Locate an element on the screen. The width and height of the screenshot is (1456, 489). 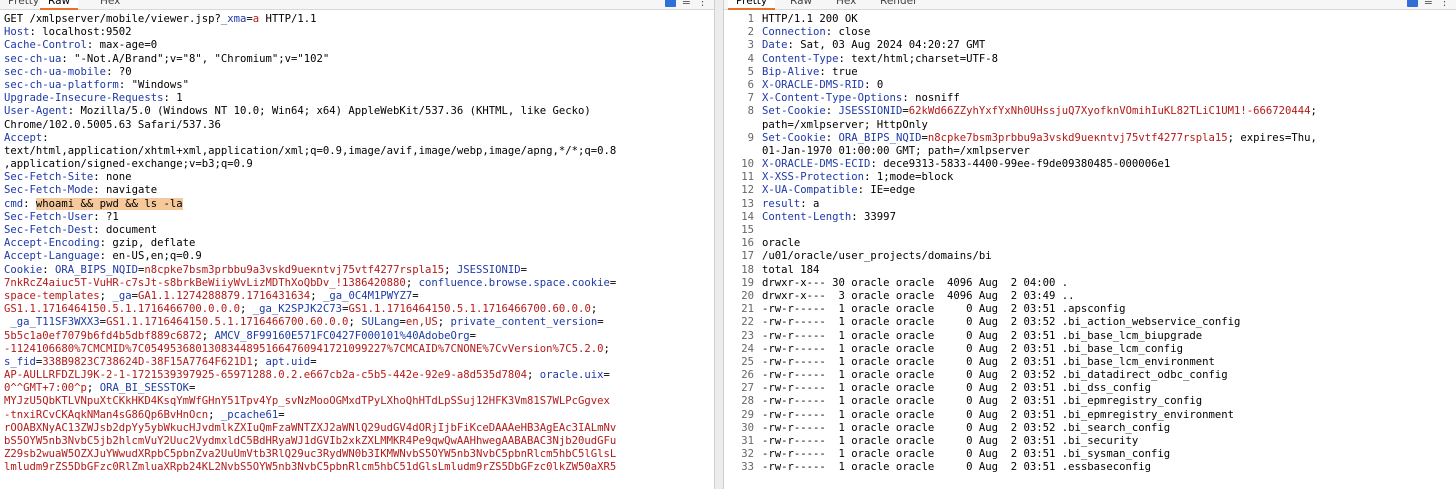
tab-pretty: Pretty is located at coordinates (752, 5).